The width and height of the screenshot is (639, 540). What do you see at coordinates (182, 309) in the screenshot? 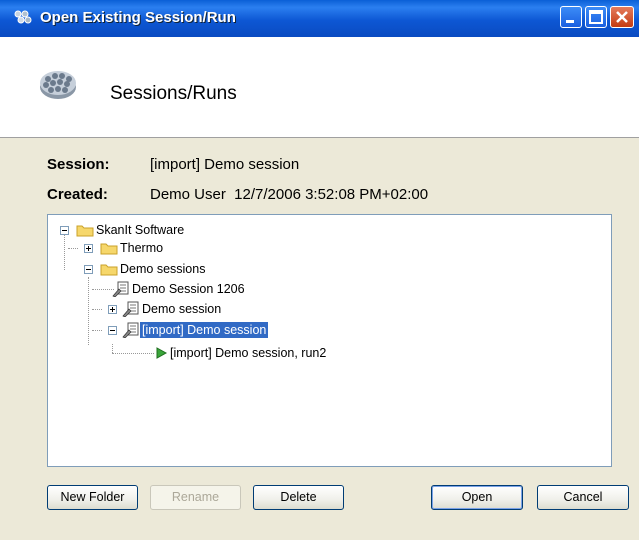
I see `tree-node-label: Demo session` at bounding box center [182, 309].